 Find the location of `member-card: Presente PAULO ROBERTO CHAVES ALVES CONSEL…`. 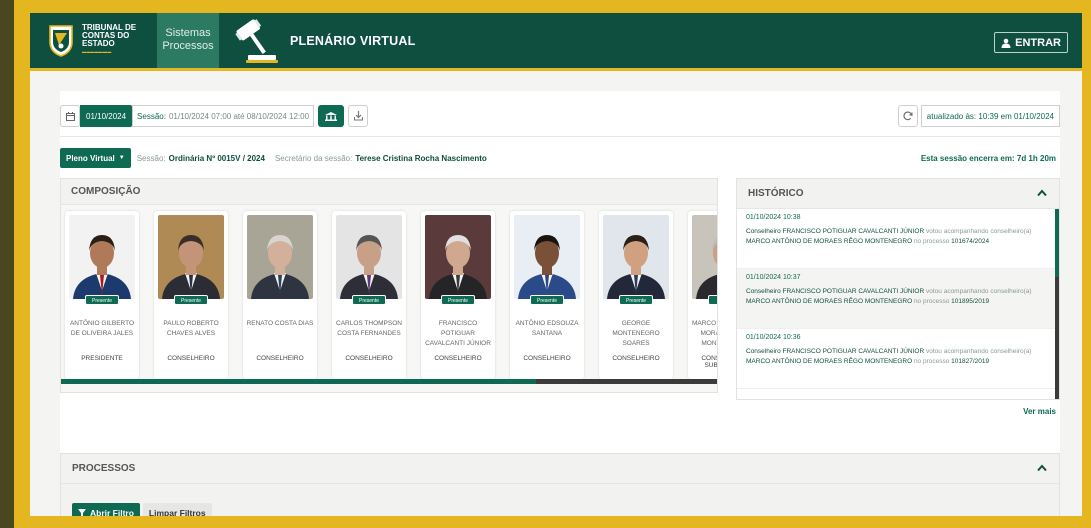

member-card: Presente PAULO ROBERTO CHAVES ALVES CONSEL… is located at coordinates (191, 295).